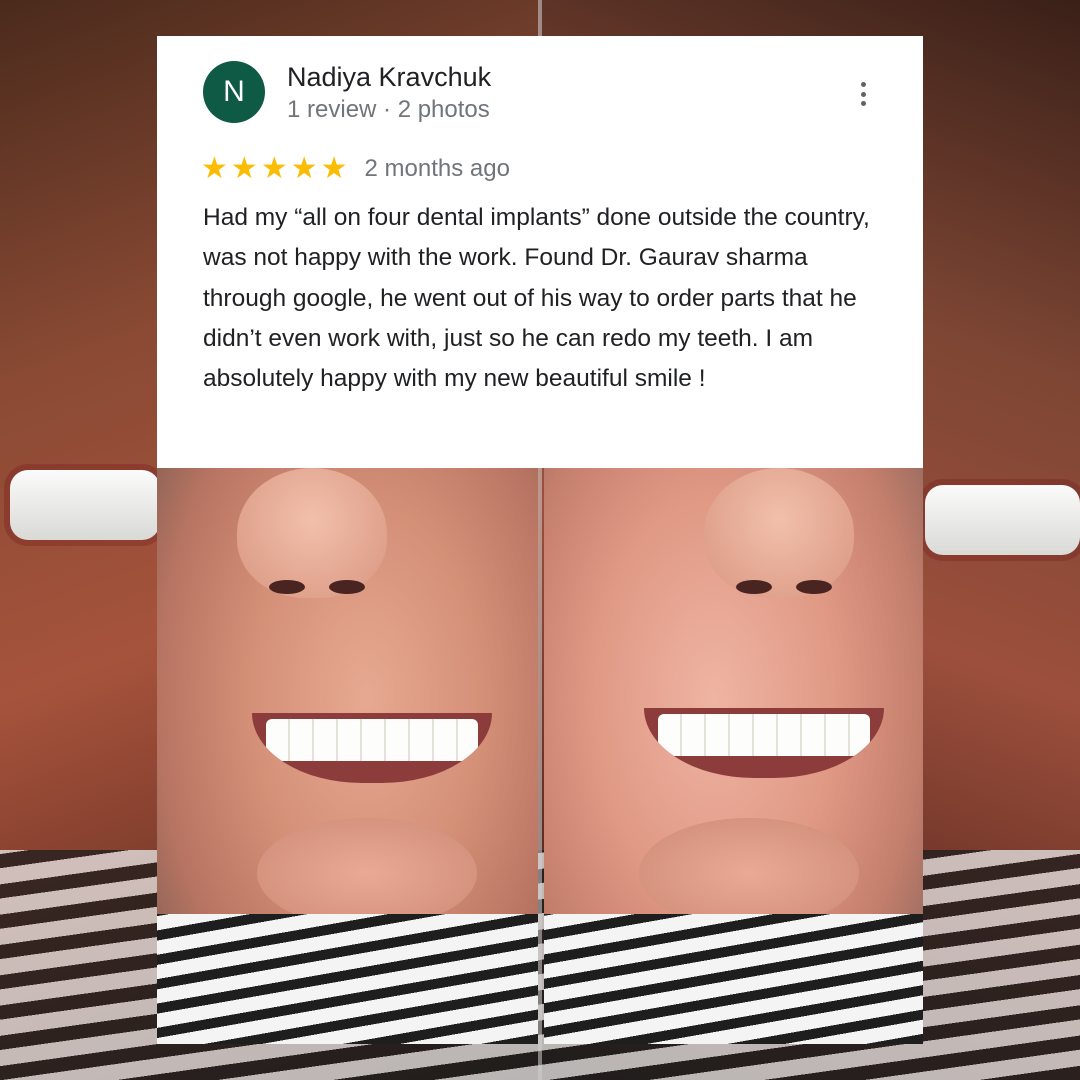  Describe the element at coordinates (234, 92) in the screenshot. I see `avatar: N` at that location.